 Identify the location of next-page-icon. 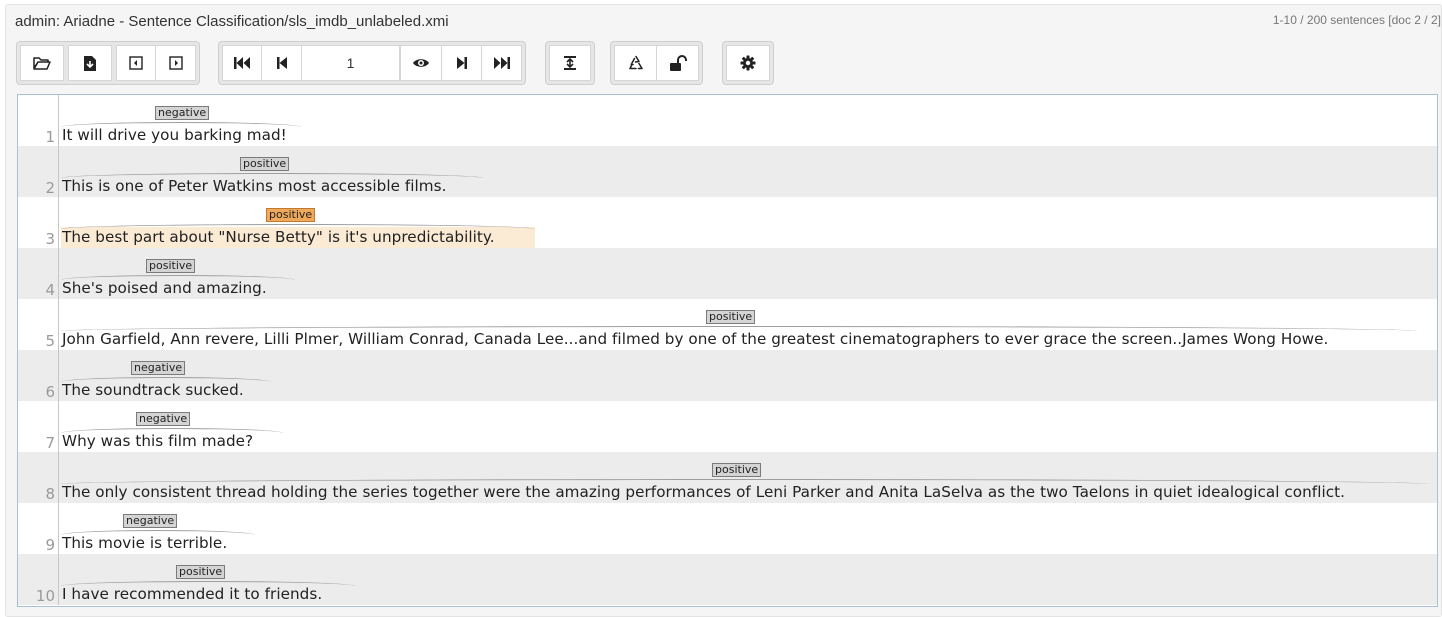
(462, 63).